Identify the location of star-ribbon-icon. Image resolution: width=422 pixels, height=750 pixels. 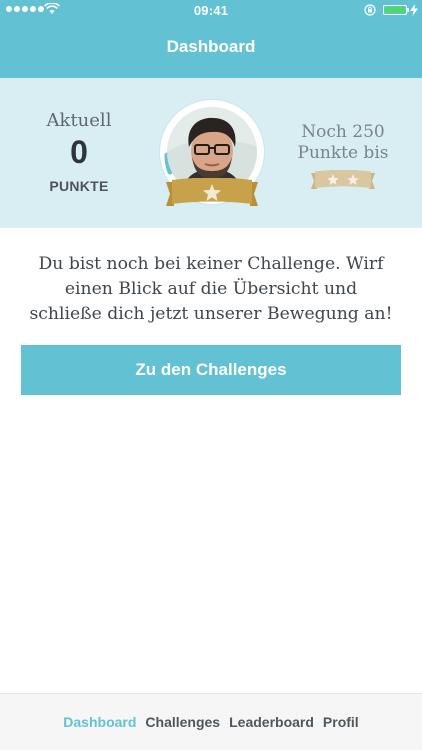
(212, 192).